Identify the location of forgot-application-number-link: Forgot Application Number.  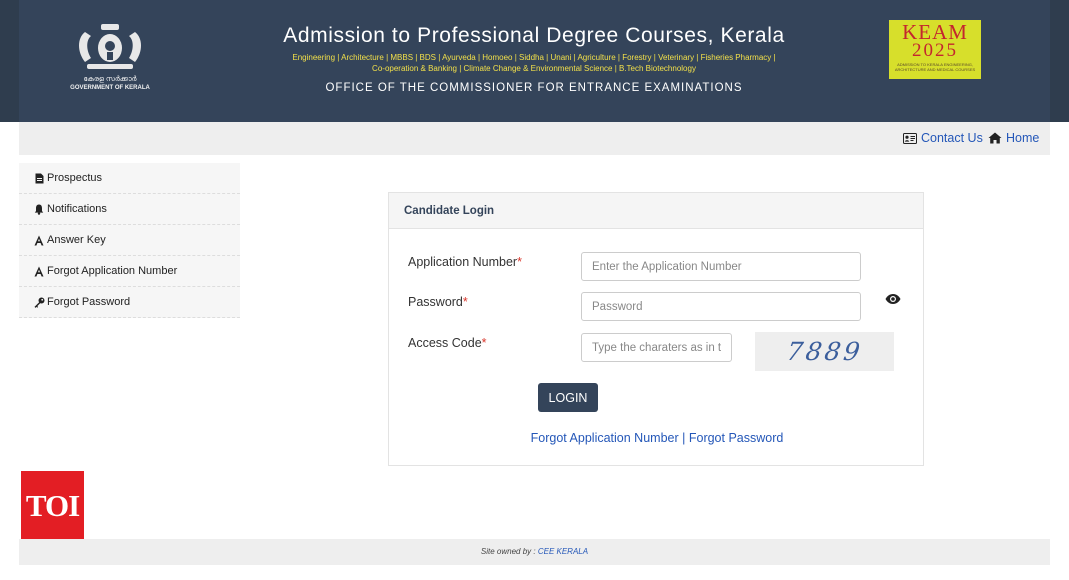
(605, 438).